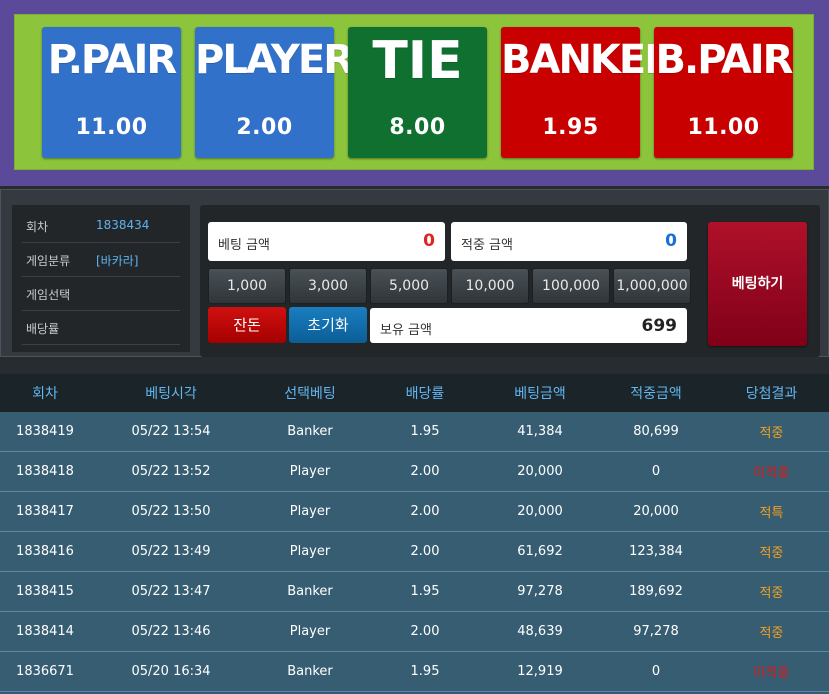 This screenshot has width=829, height=694. What do you see at coordinates (540, 431) in the screenshot?
I see `cell-bet: 41,384` at bounding box center [540, 431].